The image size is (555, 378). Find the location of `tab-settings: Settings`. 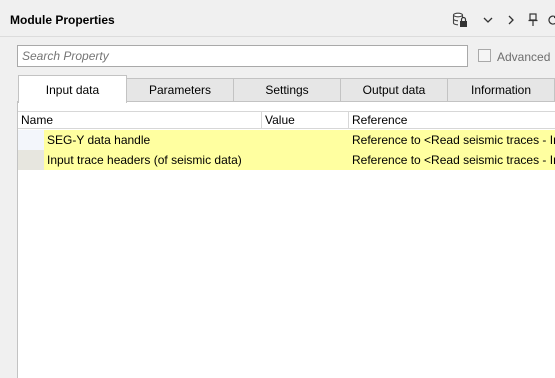

tab-settings: Settings is located at coordinates (287, 89).